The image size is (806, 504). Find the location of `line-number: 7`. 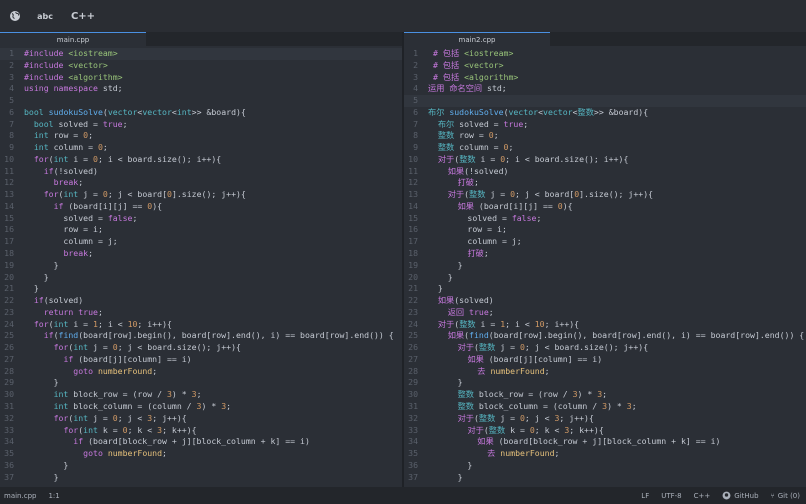

line-number: 7 is located at coordinates (415, 123).